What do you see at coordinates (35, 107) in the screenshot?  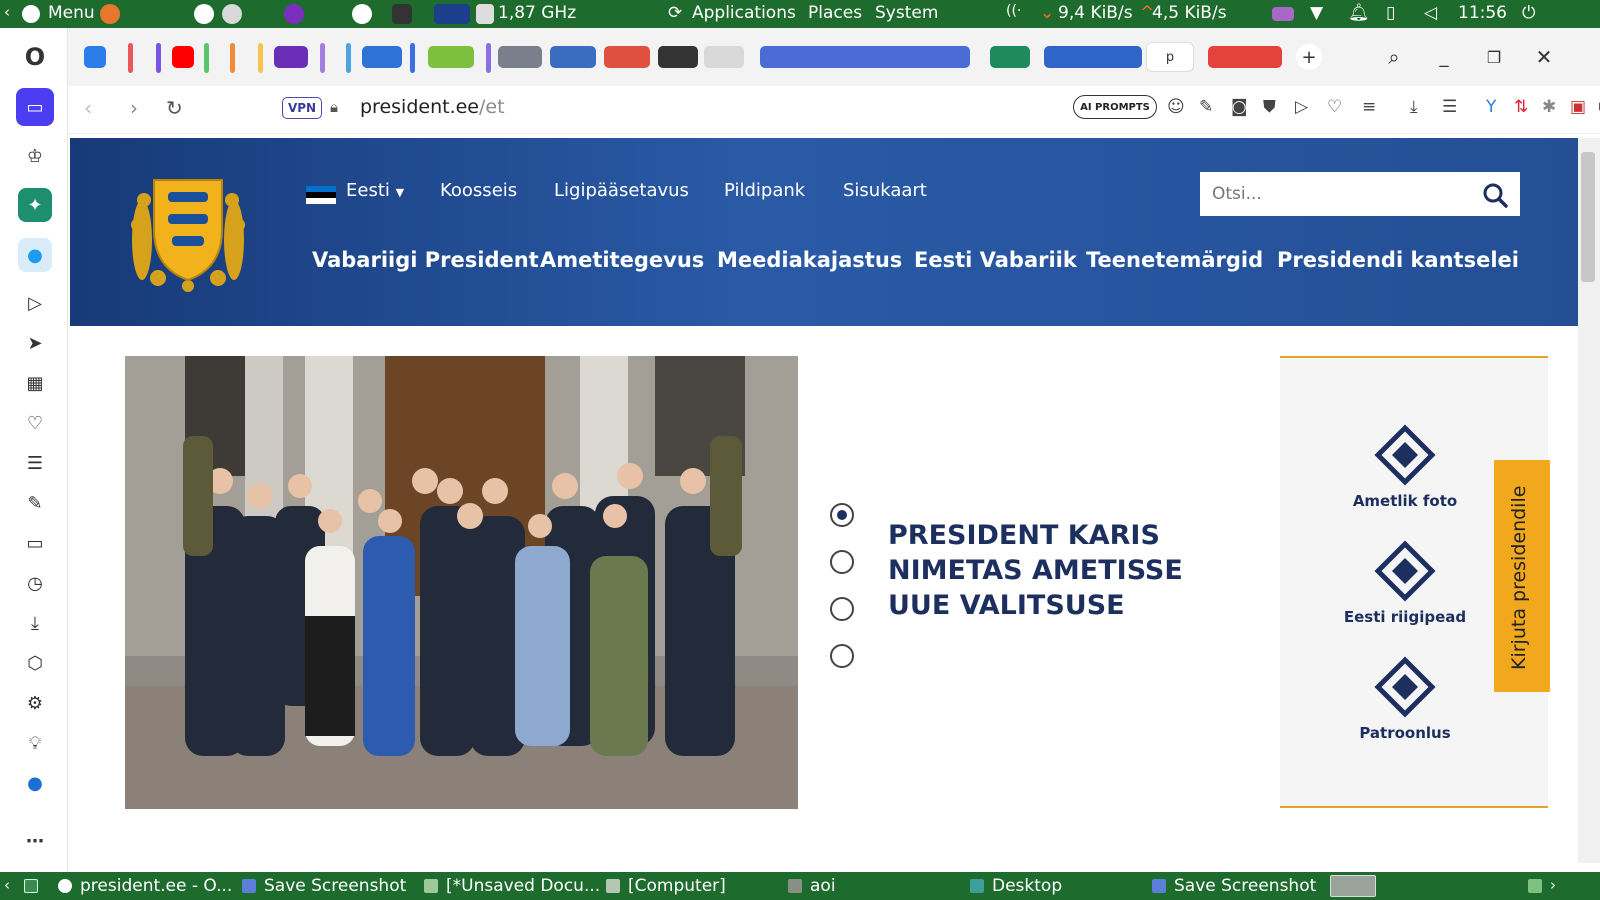 I see `workspace-icon: ▭` at bounding box center [35, 107].